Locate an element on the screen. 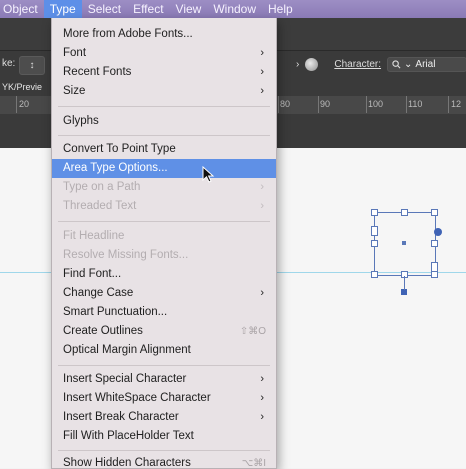  chevron-down-icon: ⌄ is located at coordinates (408, 64).